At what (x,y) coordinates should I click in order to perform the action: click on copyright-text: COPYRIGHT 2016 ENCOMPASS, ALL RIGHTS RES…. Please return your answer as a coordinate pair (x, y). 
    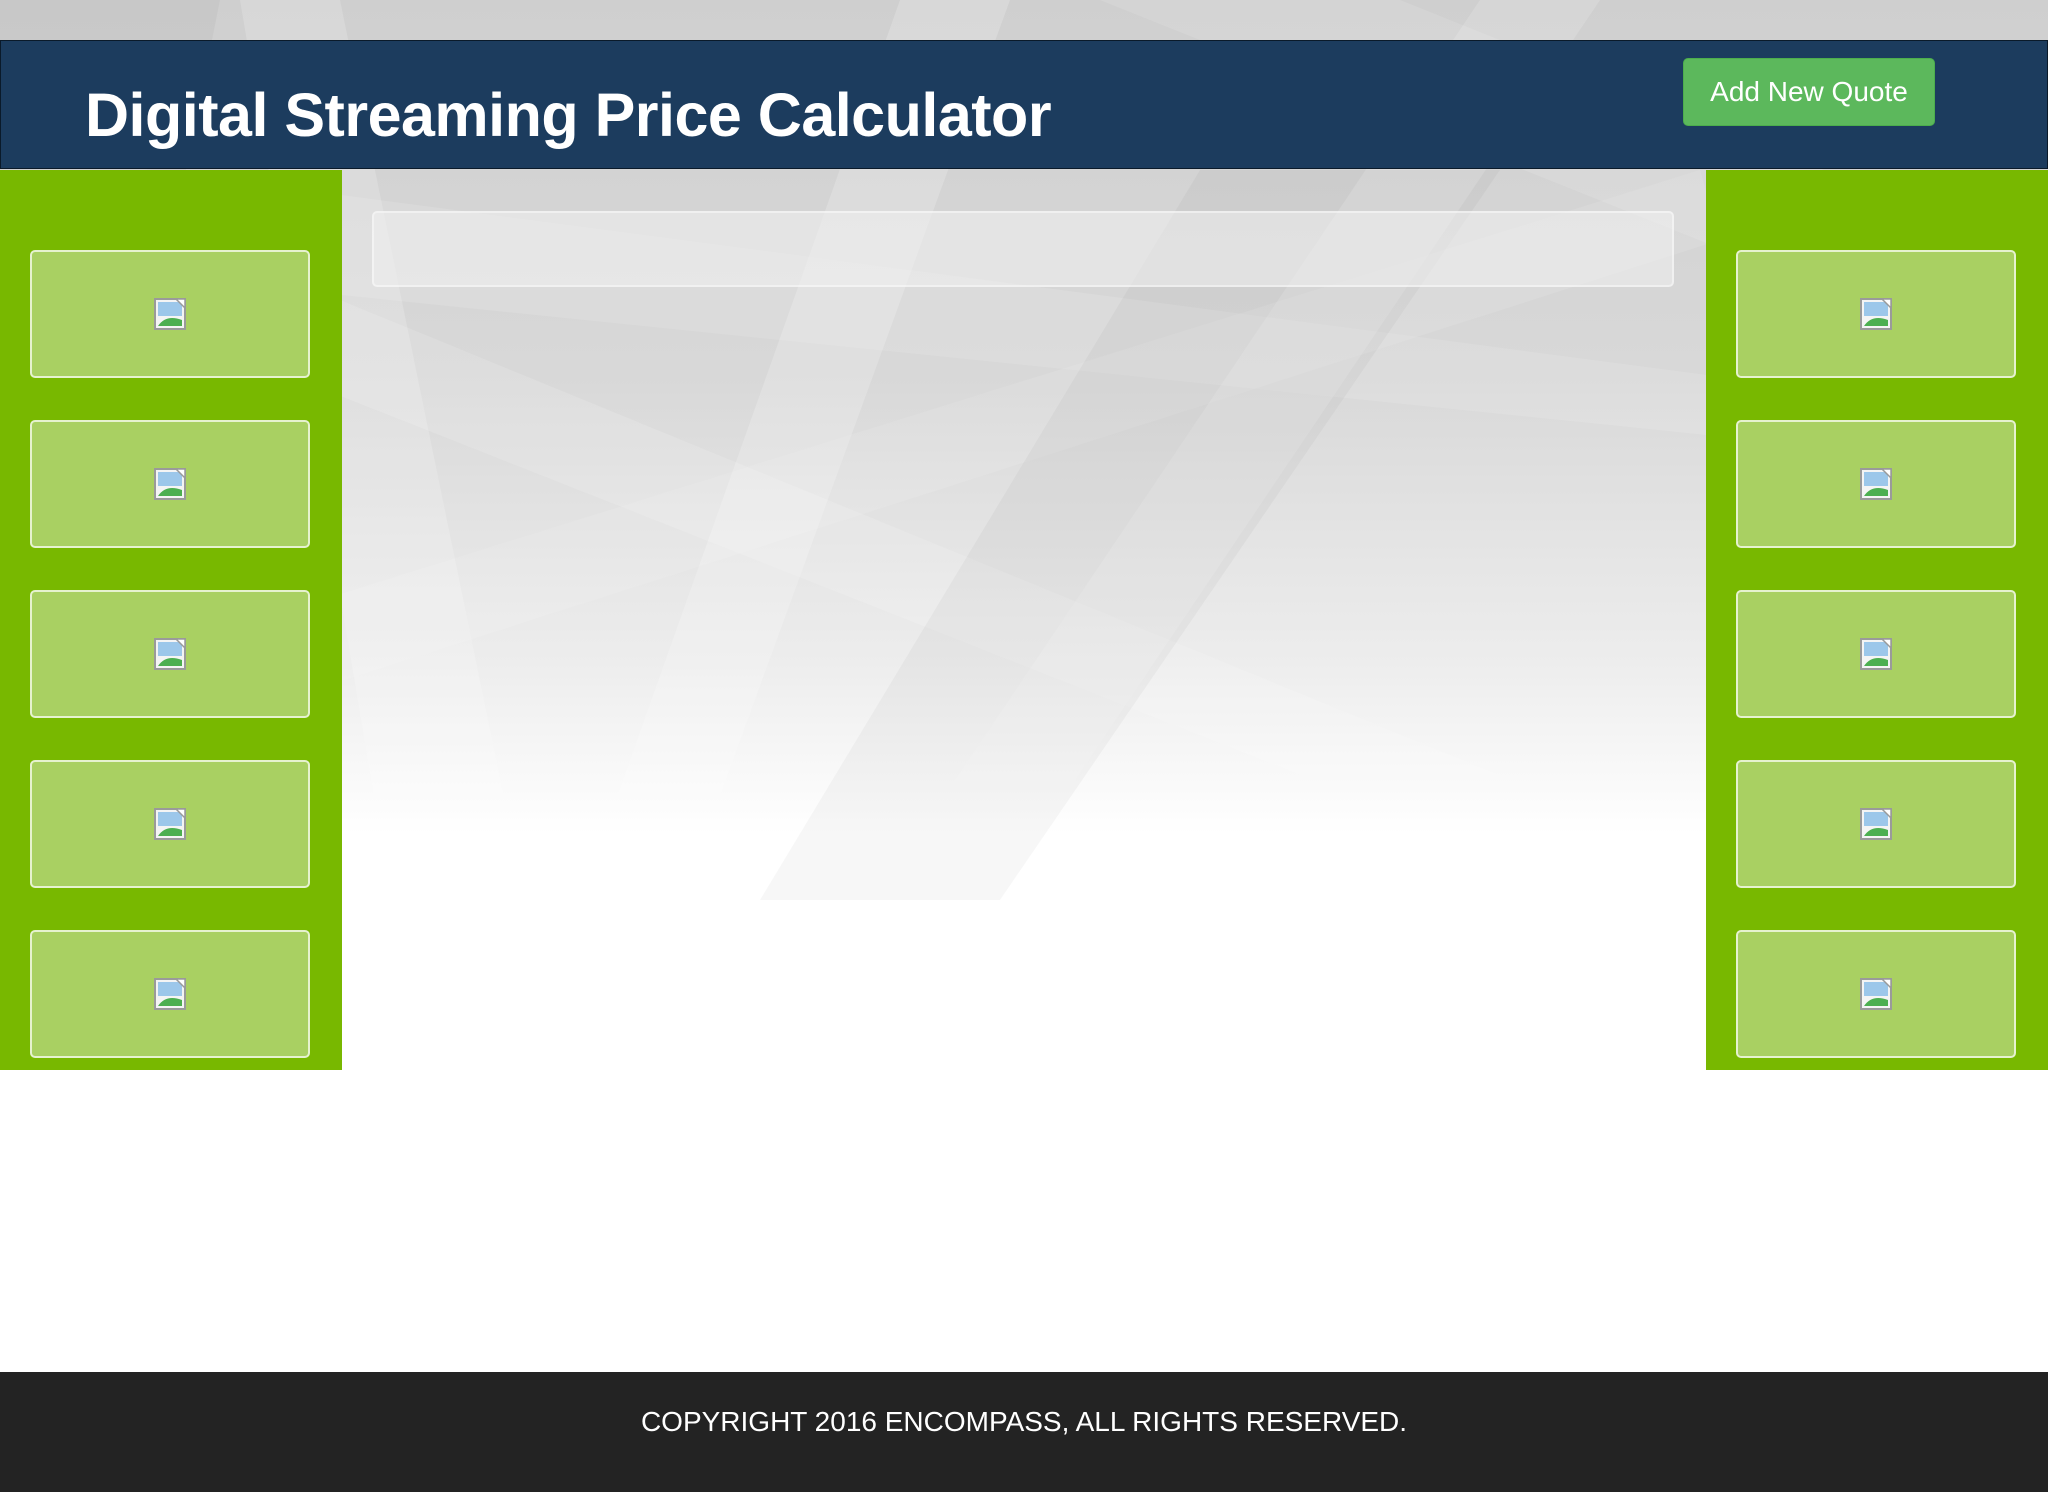
    Looking at the image, I should click on (1024, 1421).